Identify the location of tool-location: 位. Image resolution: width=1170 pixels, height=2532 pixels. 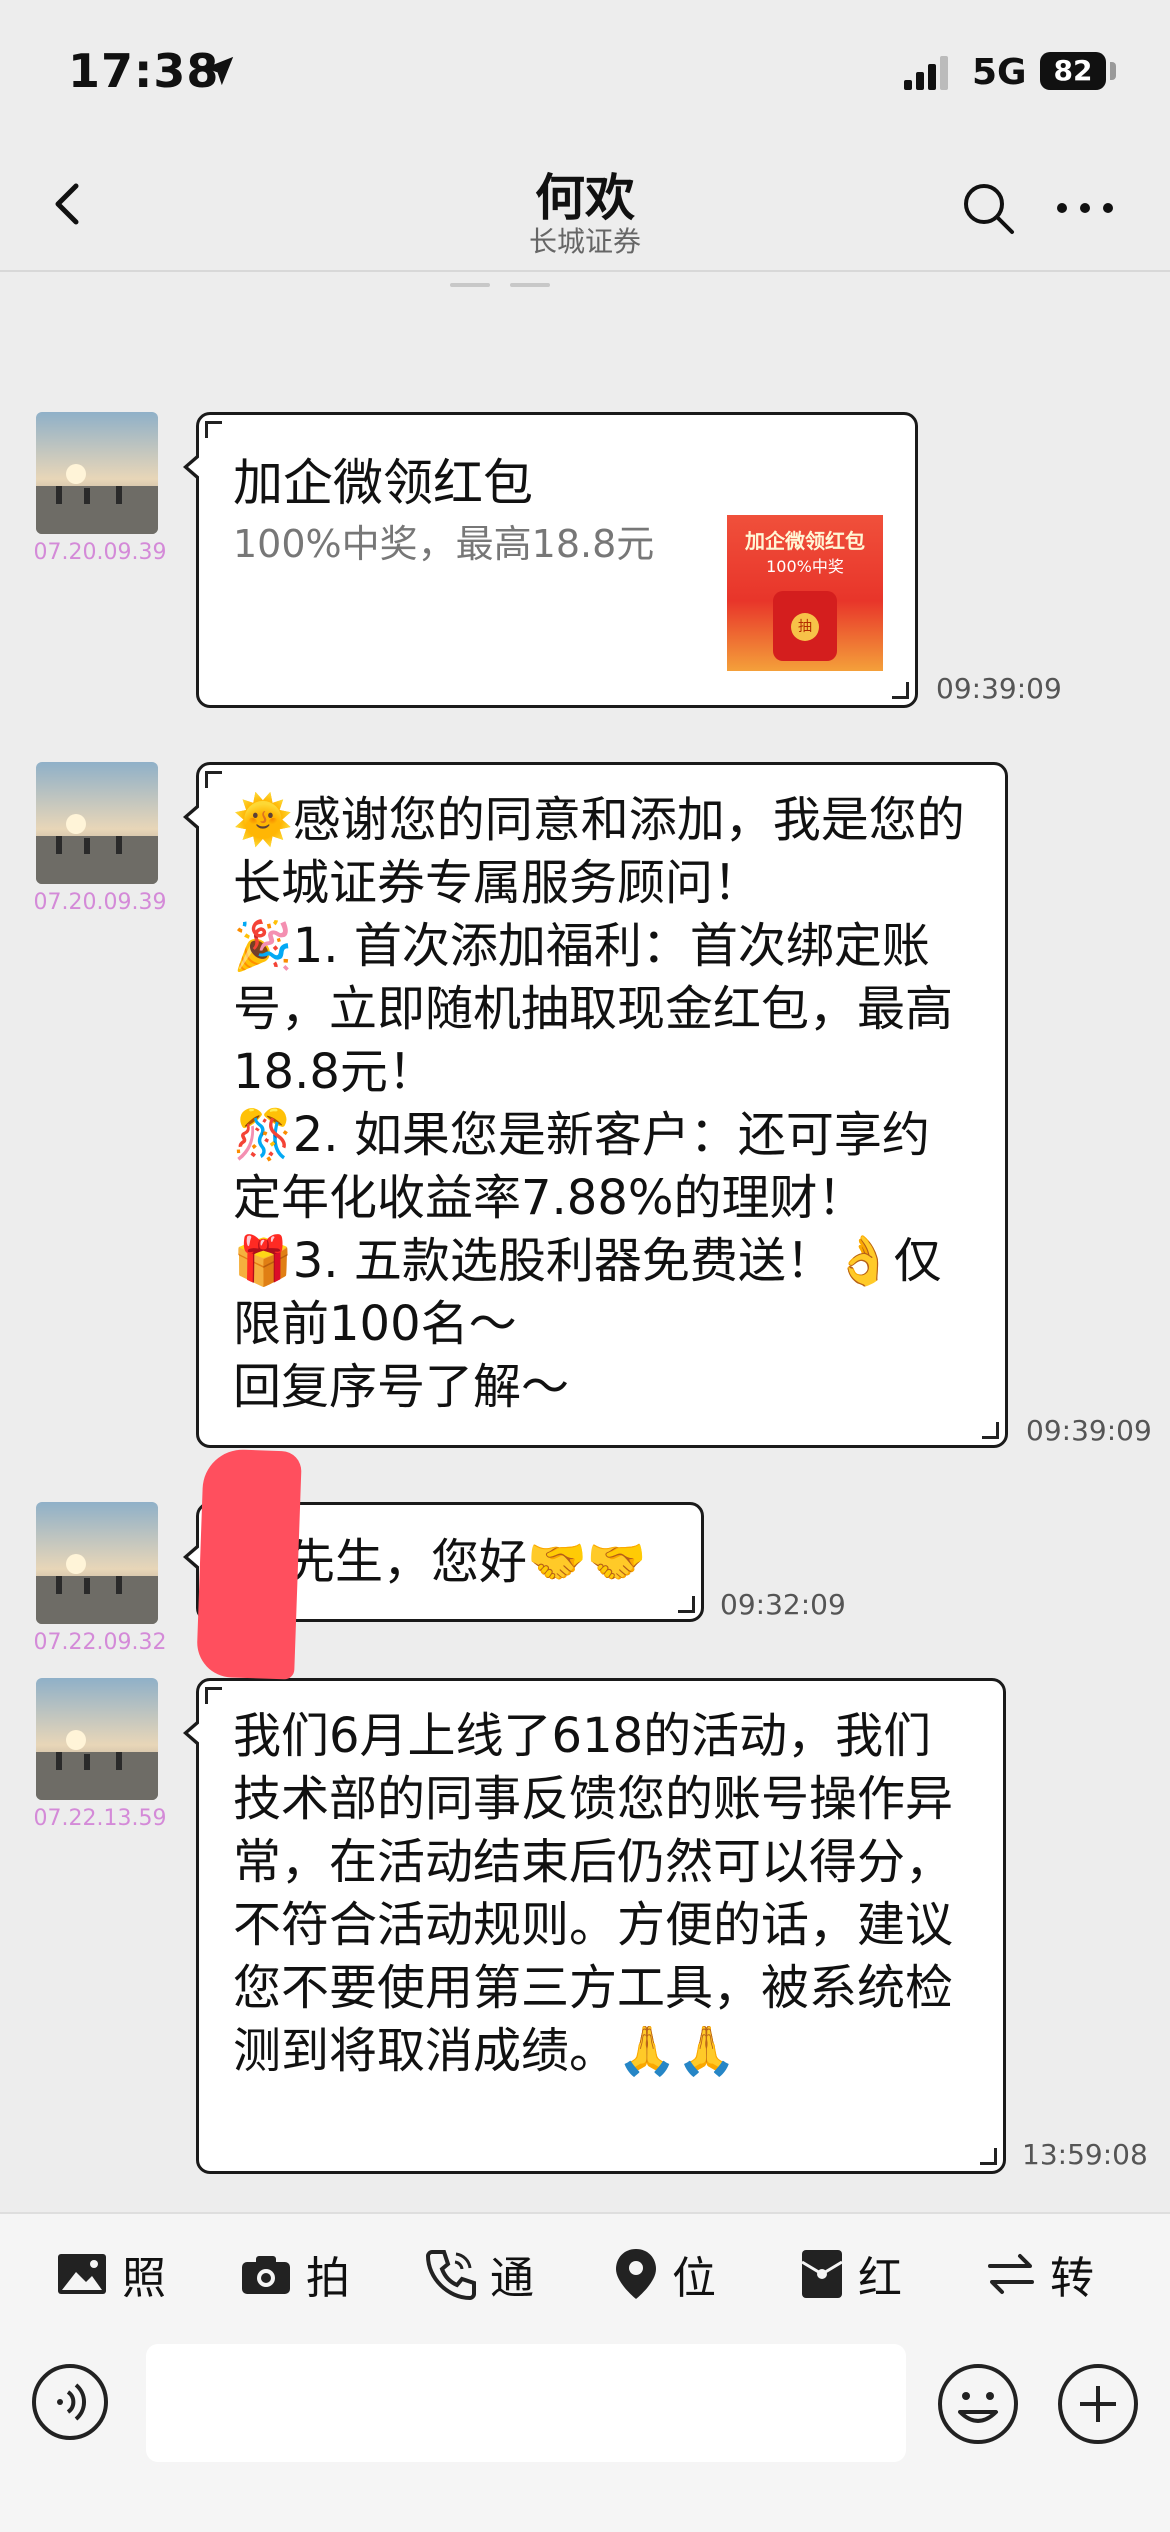
(665, 2274).